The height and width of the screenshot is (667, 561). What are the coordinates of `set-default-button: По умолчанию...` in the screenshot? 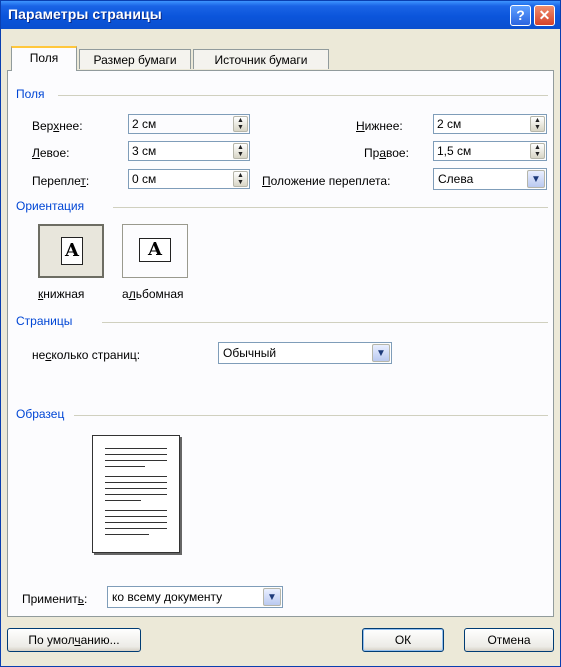 It's located at (74, 640).